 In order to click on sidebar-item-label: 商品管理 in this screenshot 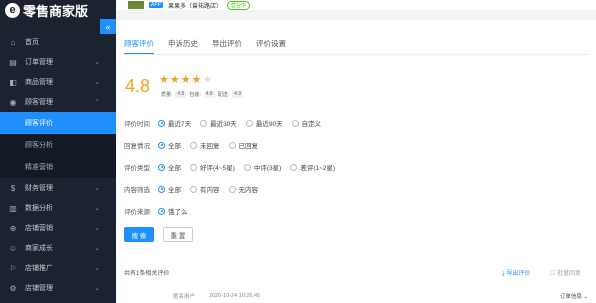, I will do `click(39, 82)`.